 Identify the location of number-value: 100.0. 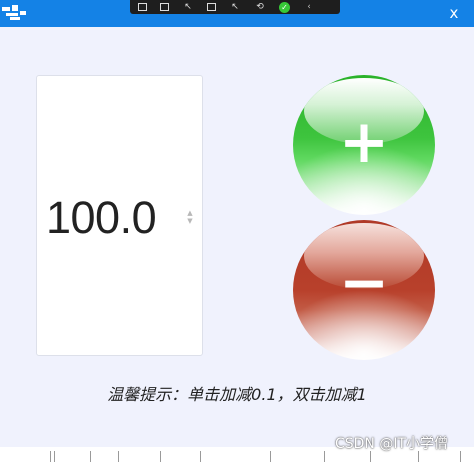
(101, 218).